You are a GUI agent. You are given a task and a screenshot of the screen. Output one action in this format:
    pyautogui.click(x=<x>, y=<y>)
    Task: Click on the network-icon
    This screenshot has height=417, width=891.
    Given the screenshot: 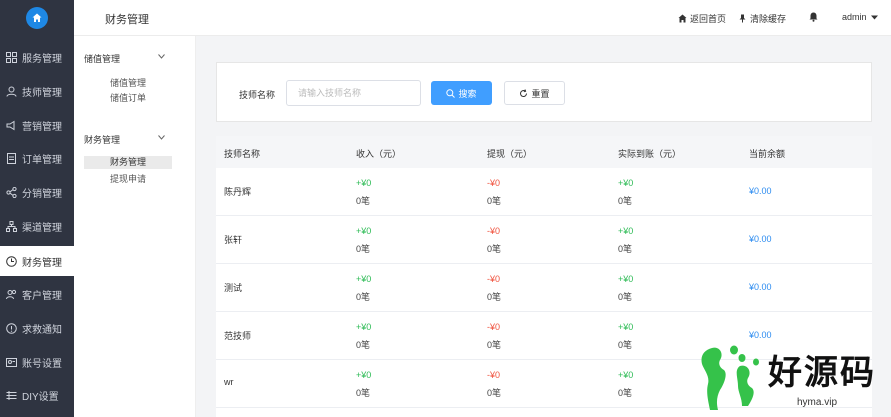 What is the action you would take?
    pyautogui.click(x=11, y=226)
    